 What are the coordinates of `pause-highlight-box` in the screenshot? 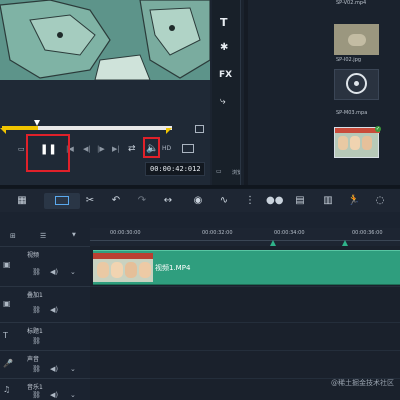 It's located at (48, 153).